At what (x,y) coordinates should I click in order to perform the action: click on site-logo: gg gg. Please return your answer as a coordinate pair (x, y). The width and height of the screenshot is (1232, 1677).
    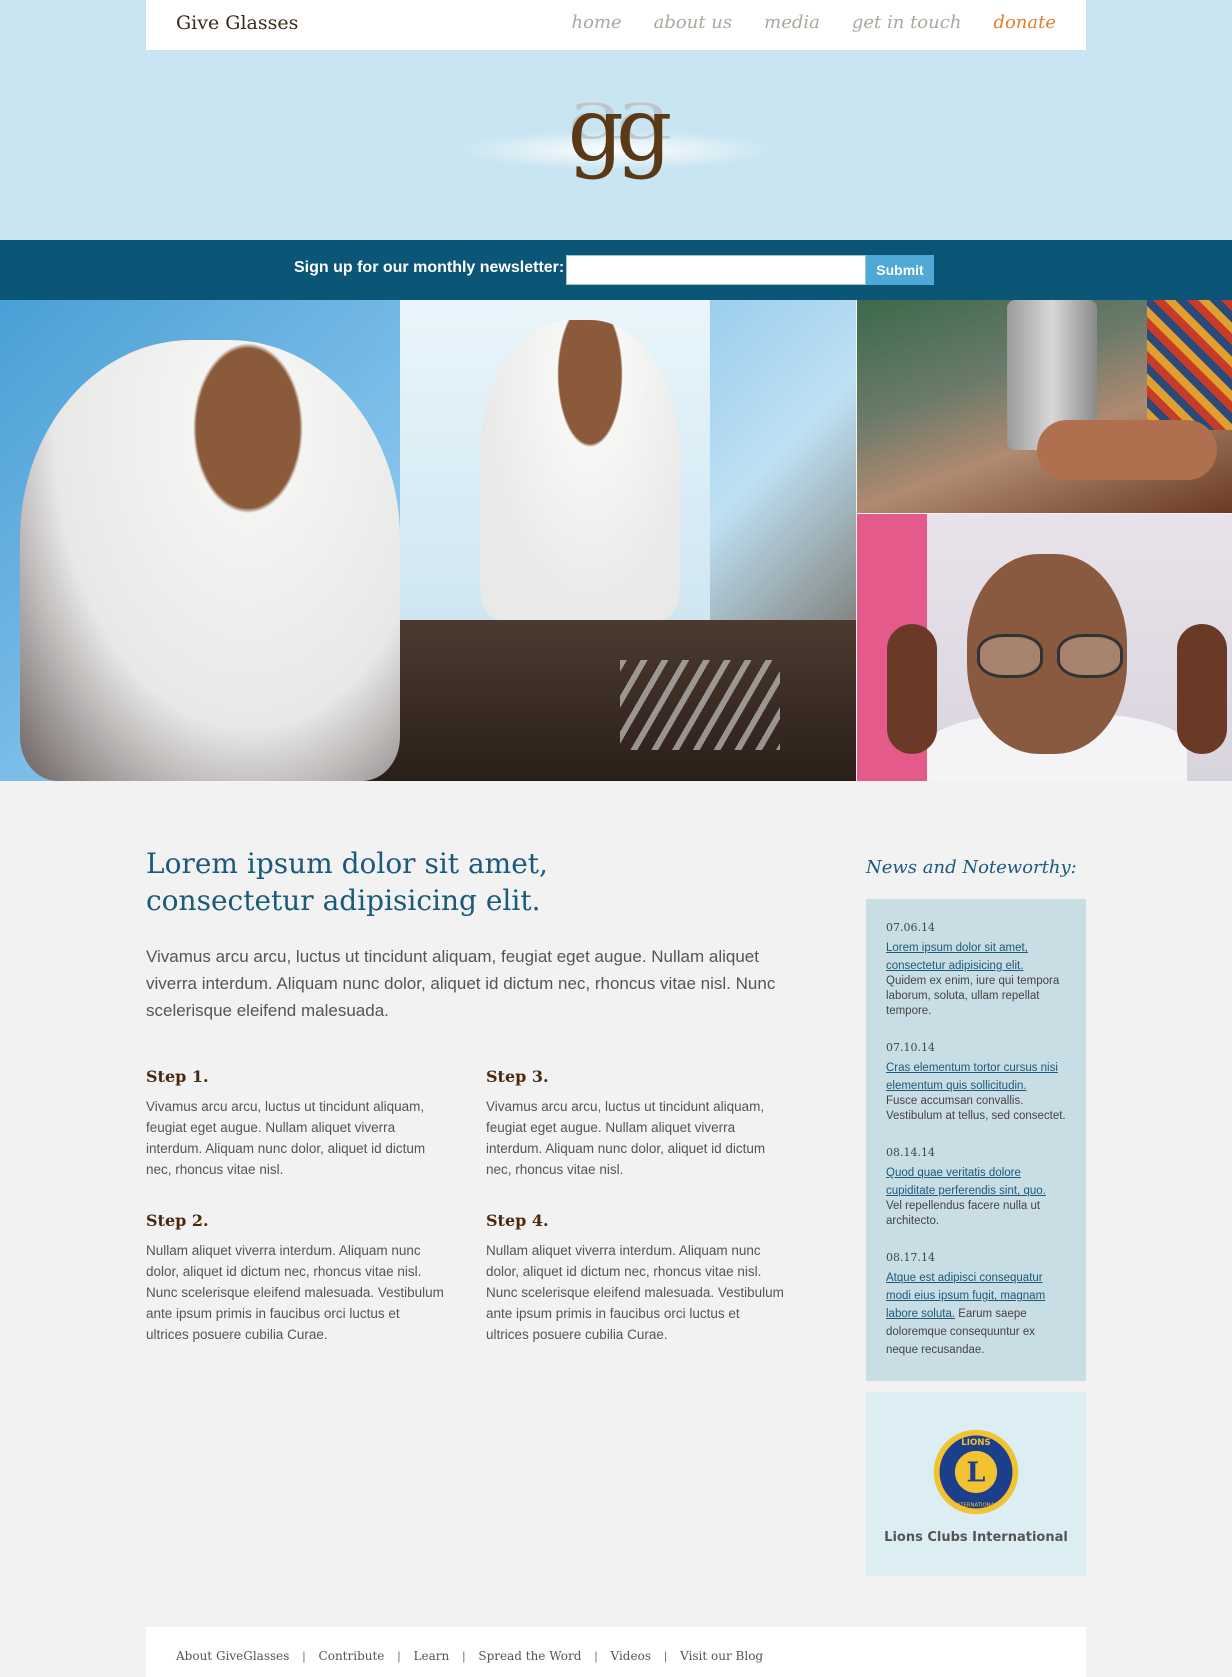
    Looking at the image, I should click on (616, 144).